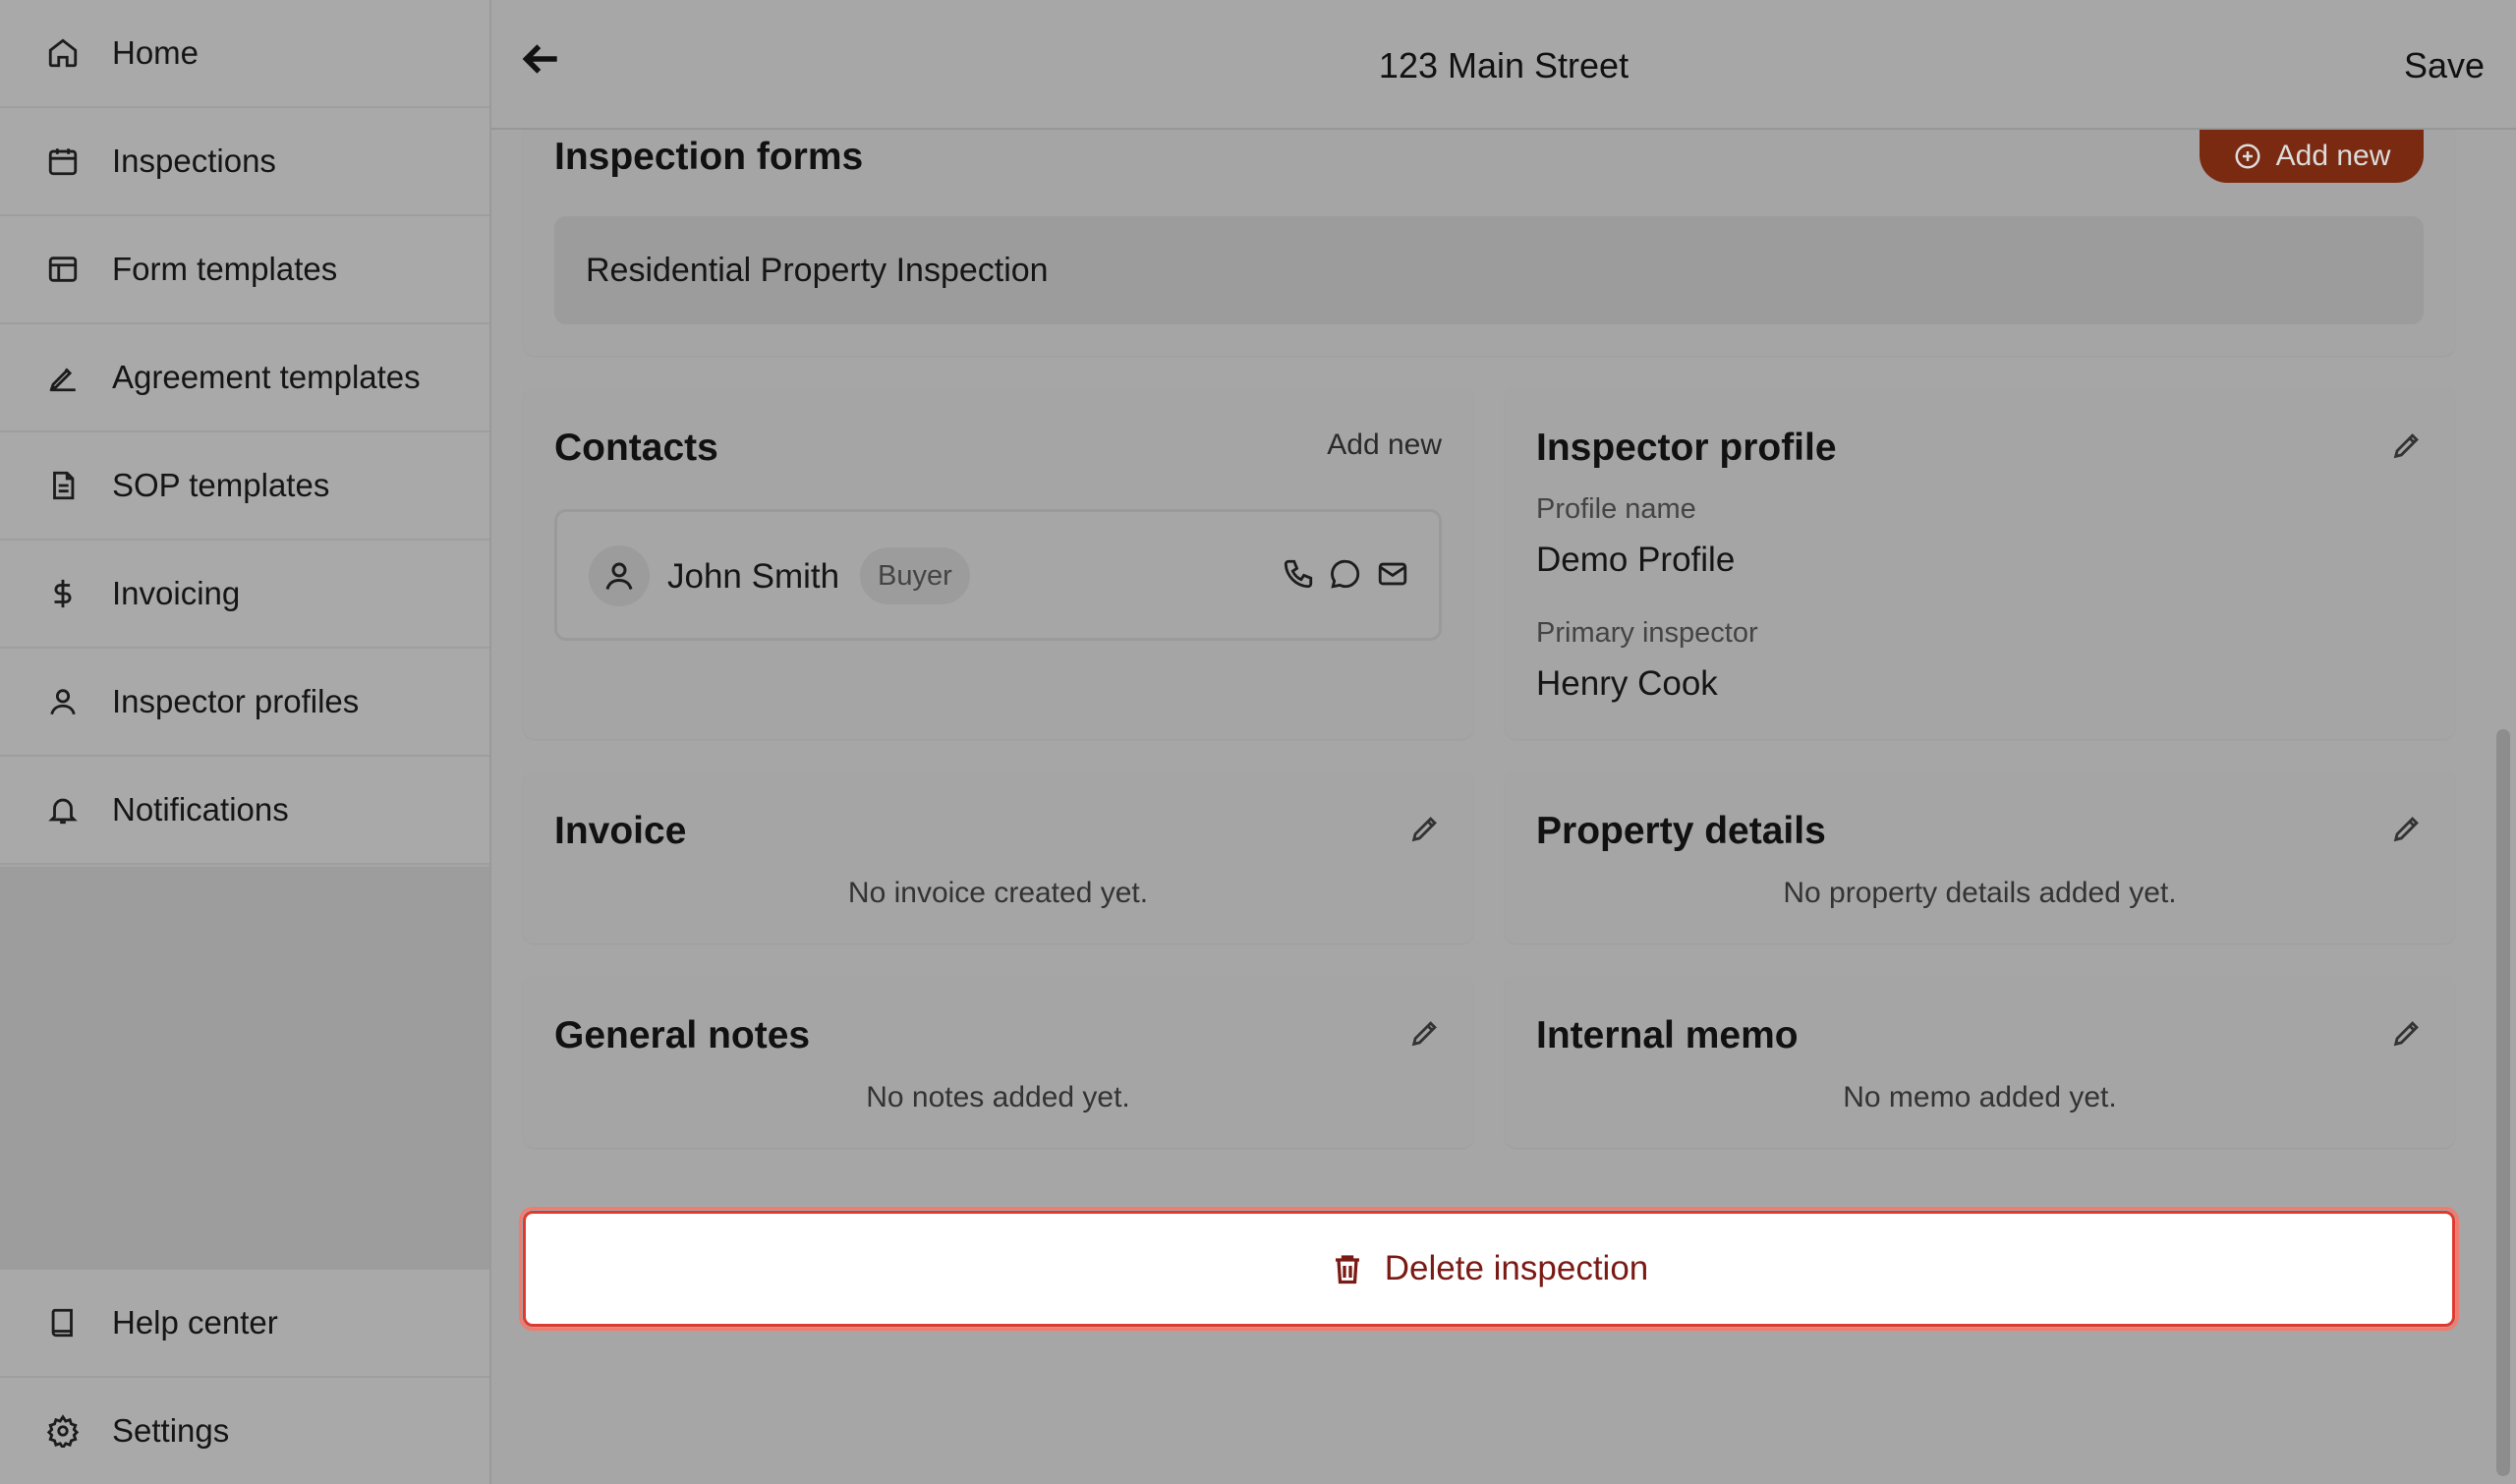 The height and width of the screenshot is (1484, 2516). I want to click on sidebar-item-inspections: Inspections, so click(244, 162).